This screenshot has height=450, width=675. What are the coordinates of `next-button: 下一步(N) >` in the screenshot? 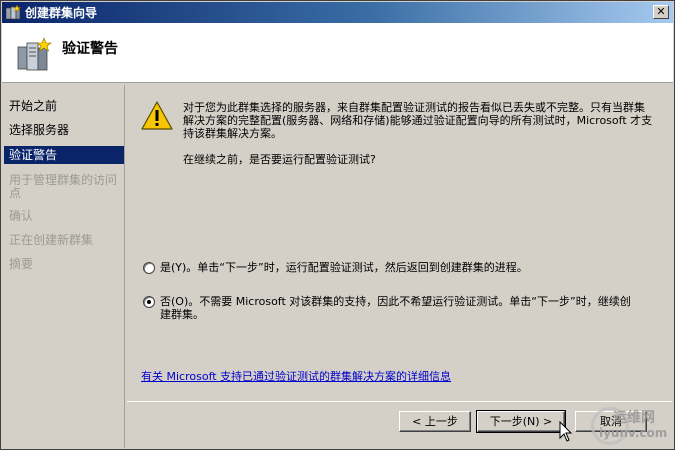 It's located at (521, 421).